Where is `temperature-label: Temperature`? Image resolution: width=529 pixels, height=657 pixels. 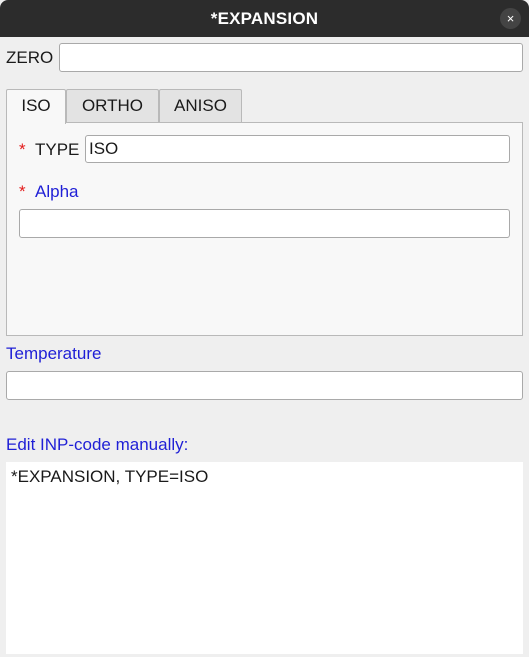 temperature-label: Temperature is located at coordinates (53, 354).